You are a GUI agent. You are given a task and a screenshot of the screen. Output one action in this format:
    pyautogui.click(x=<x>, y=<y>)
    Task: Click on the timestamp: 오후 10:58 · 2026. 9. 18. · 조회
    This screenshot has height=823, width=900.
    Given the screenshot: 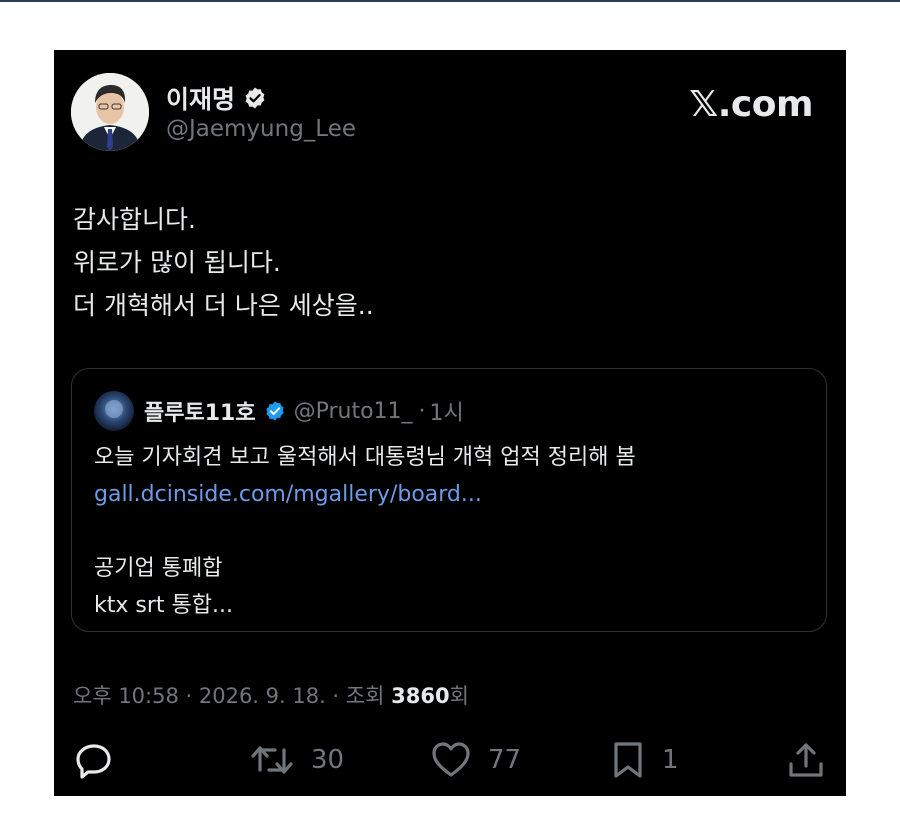 What is the action you would take?
    pyautogui.click(x=232, y=696)
    